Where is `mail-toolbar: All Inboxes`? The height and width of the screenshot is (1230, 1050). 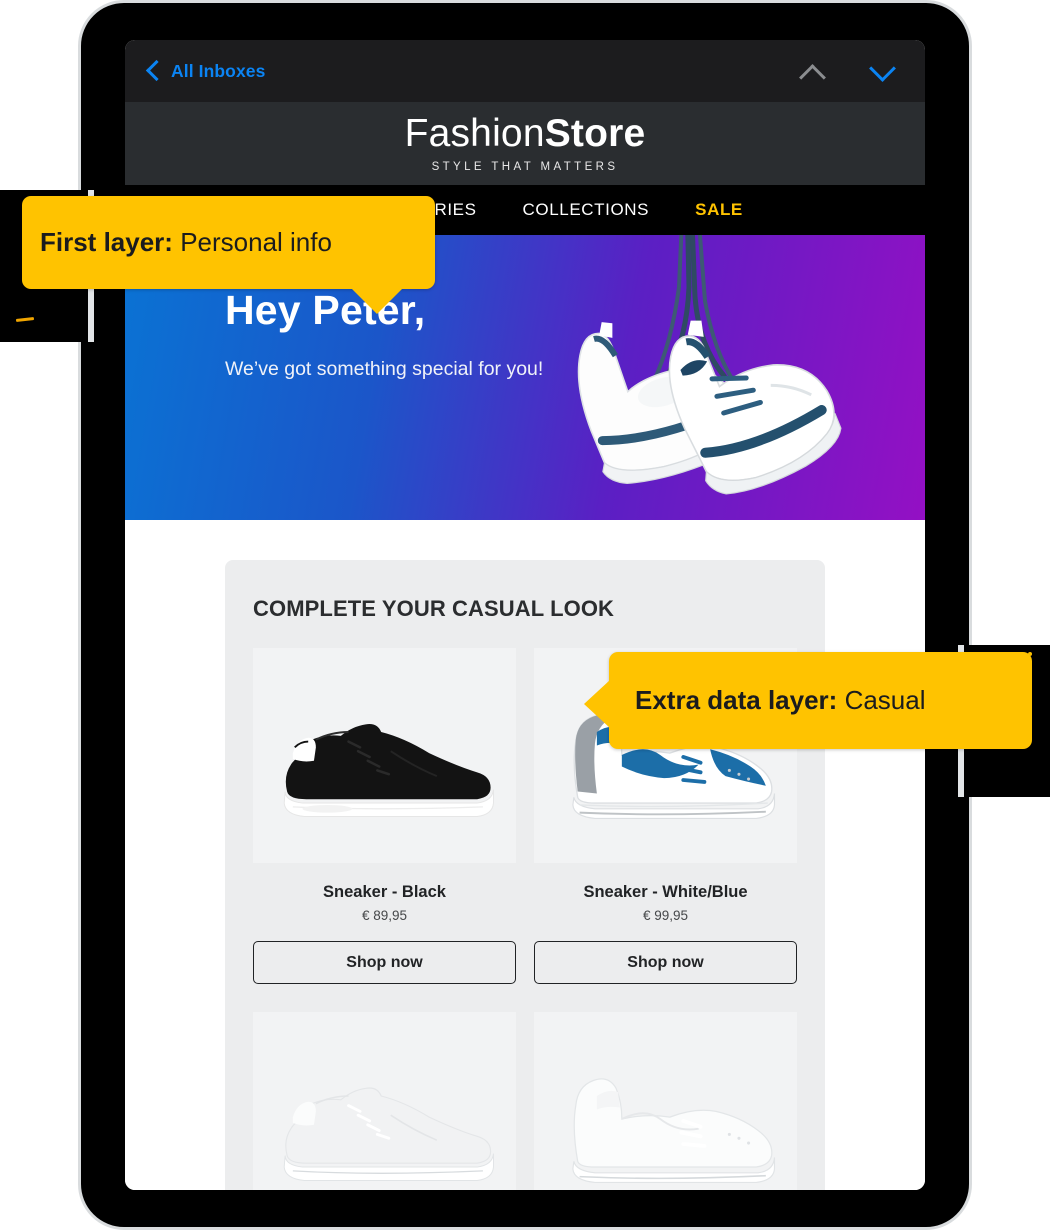
mail-toolbar: All Inboxes is located at coordinates (525, 71).